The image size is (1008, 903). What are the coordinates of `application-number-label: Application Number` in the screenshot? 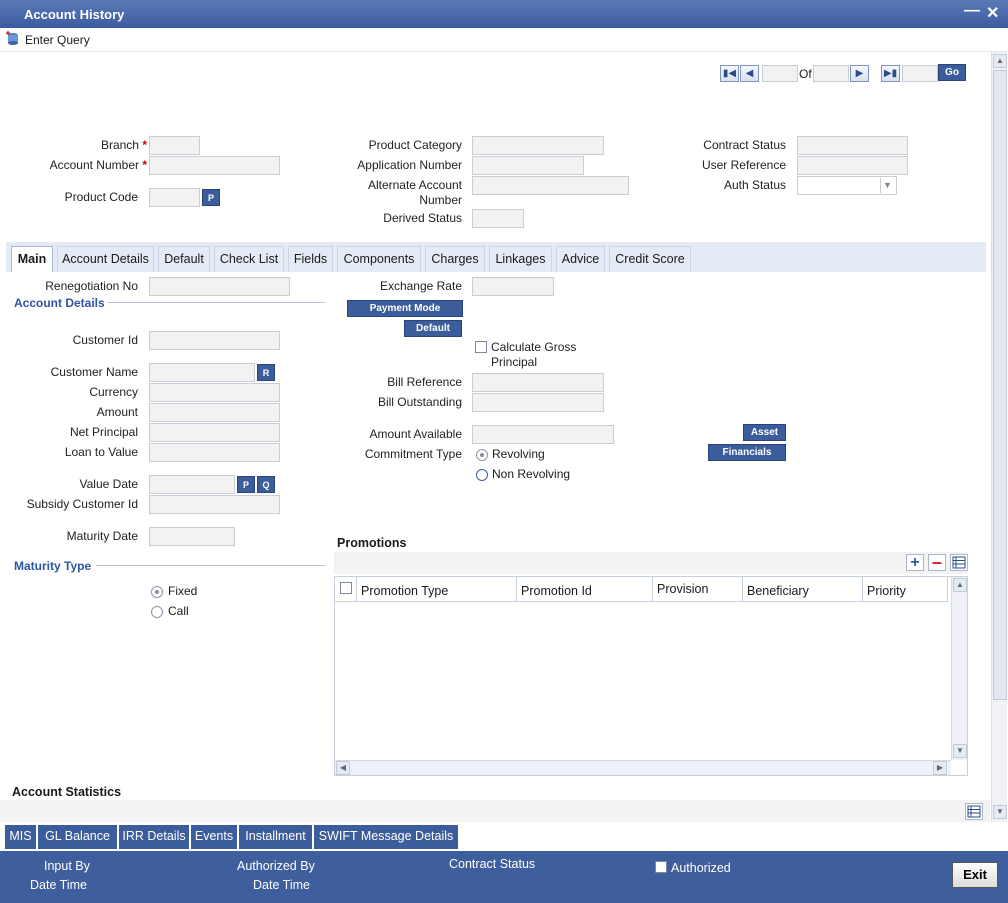 It's located at (409, 165).